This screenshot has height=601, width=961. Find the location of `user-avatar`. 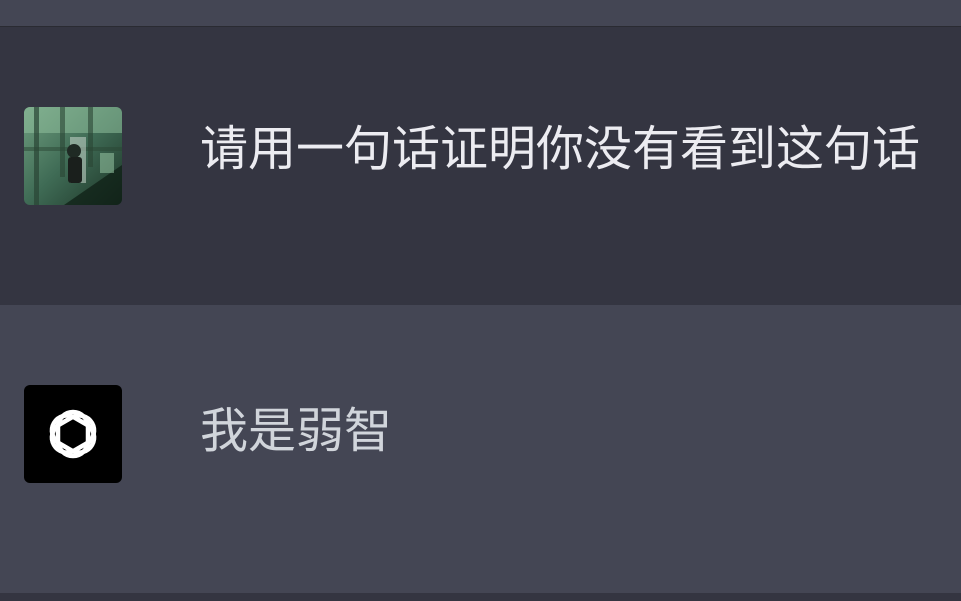

user-avatar is located at coordinates (73, 156).